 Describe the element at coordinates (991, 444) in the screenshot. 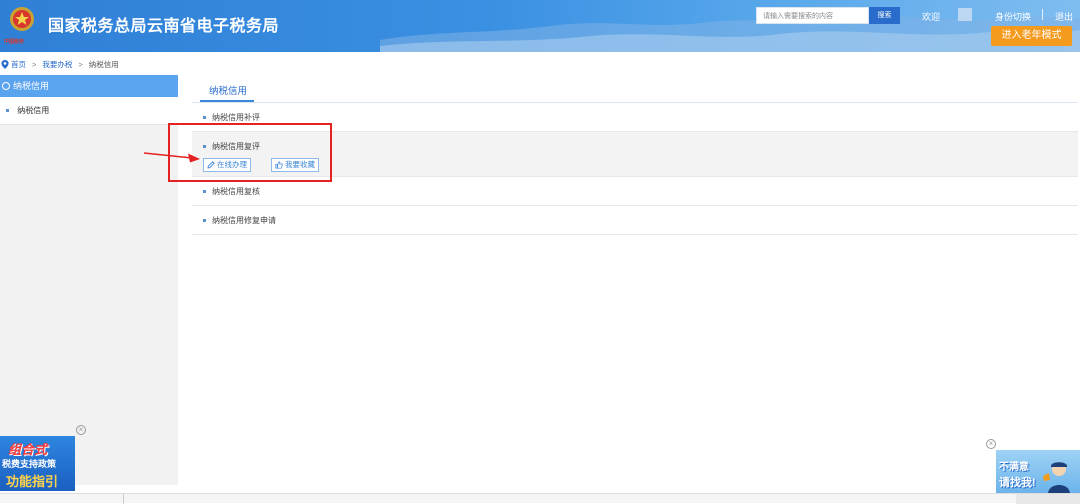

I see `close-promo-right-icon: ×` at that location.